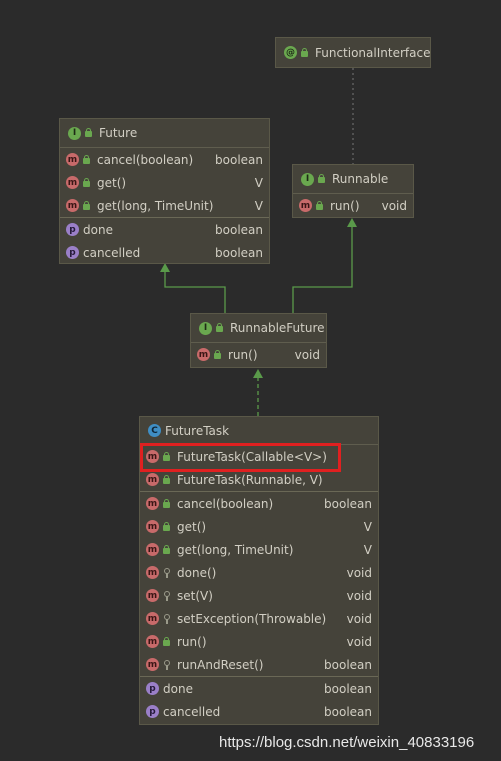 The width and height of the screenshot is (501, 761). I want to click on member-row: m done() void, so click(259, 572).